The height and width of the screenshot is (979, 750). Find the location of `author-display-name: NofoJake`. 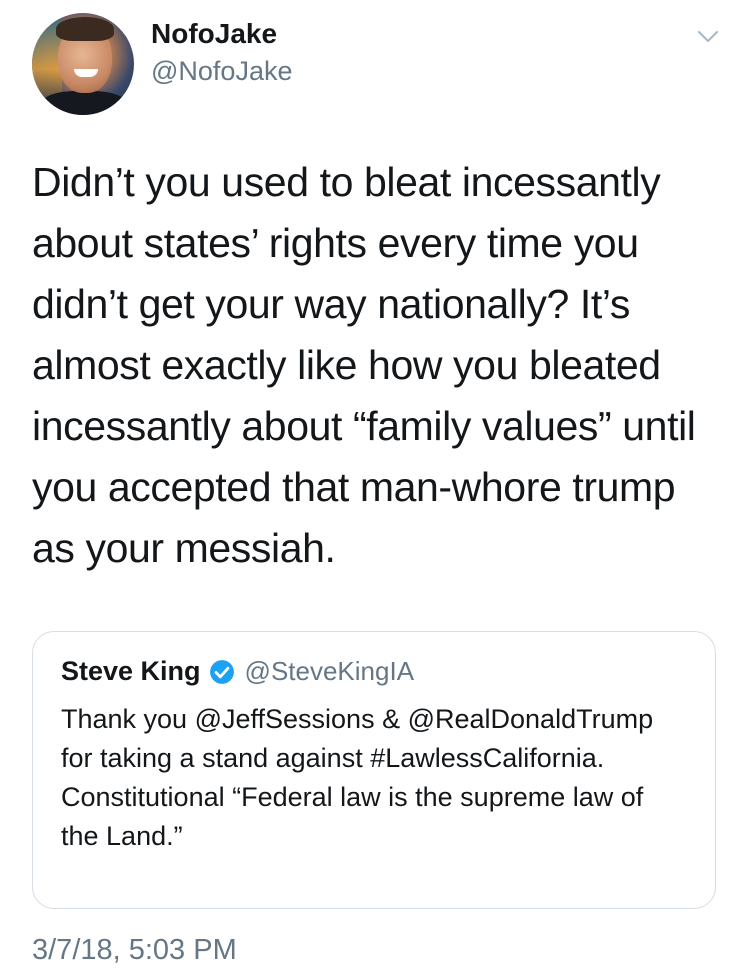

author-display-name: NofoJake is located at coordinates (214, 34).